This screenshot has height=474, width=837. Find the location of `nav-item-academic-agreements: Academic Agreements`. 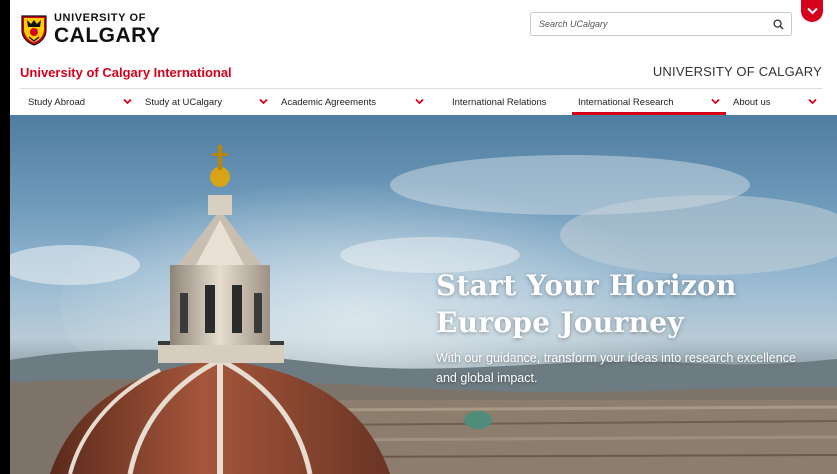

nav-item-academic-agreements: Academic Agreements is located at coordinates (328, 102).